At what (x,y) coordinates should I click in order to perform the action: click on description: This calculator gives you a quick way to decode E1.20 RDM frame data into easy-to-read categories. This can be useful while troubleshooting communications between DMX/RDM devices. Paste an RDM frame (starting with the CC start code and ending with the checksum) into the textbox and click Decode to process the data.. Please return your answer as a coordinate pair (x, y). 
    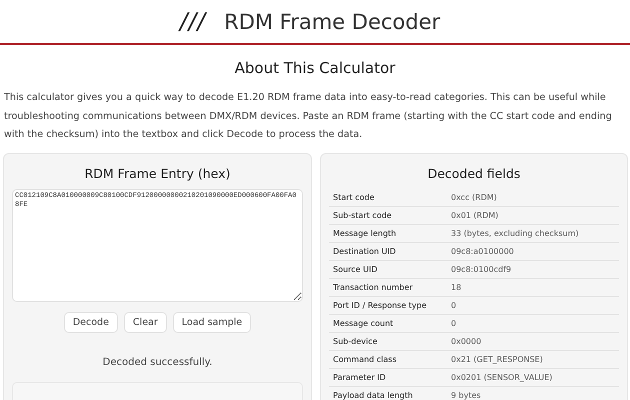
    Looking at the image, I should click on (308, 116).